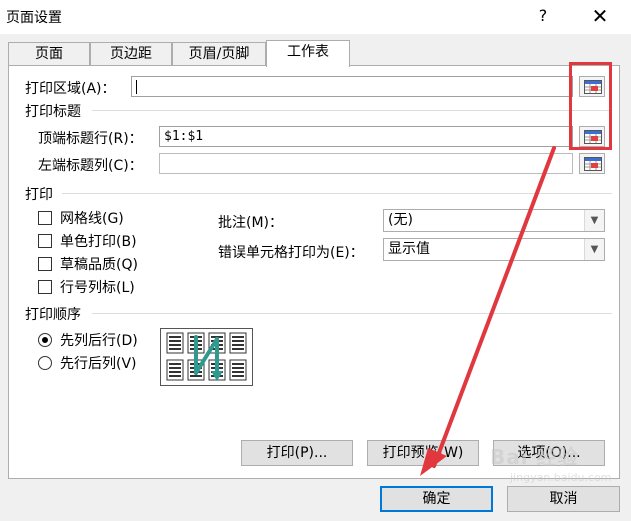  I want to click on left-cols-label: 左端标题列(C)：, so click(90, 166).